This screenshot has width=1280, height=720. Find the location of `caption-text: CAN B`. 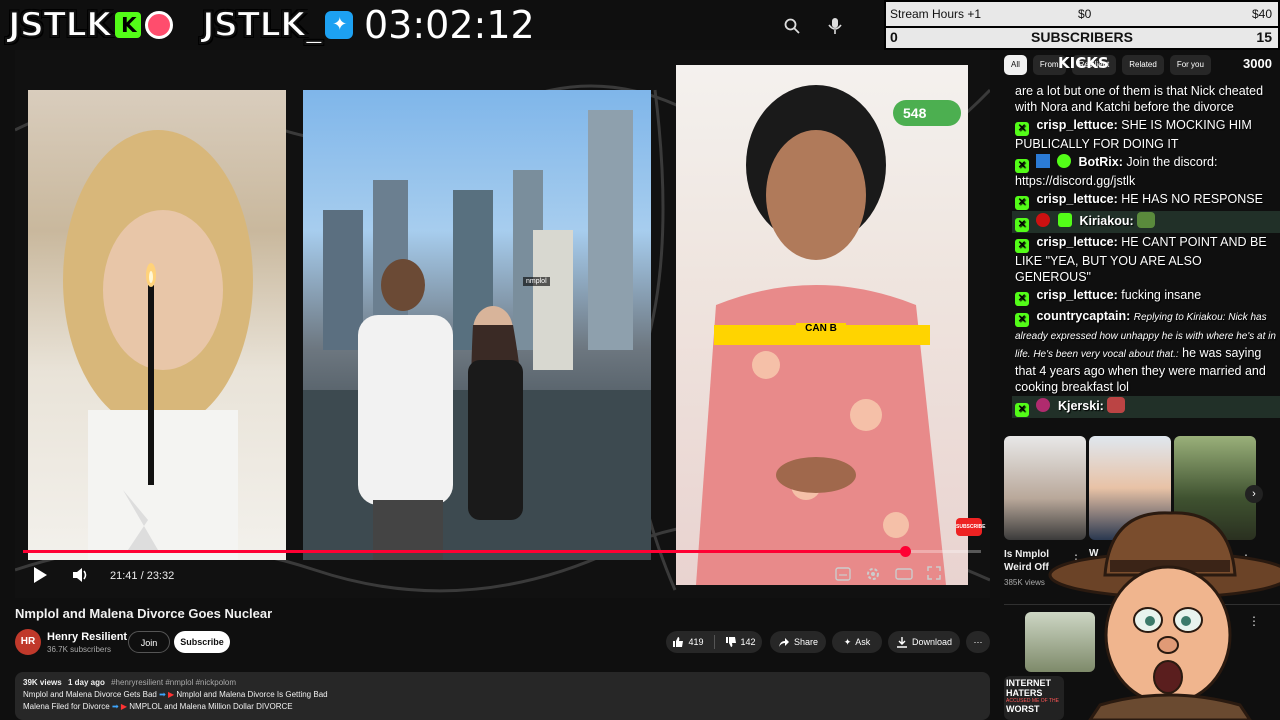

caption-text: CAN B is located at coordinates (821, 328).